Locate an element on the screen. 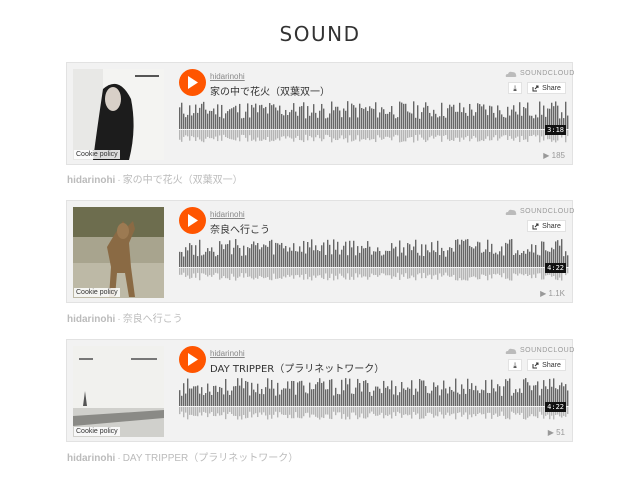 The image size is (640, 477). caption-title: 奈良へ行こう is located at coordinates (153, 319).